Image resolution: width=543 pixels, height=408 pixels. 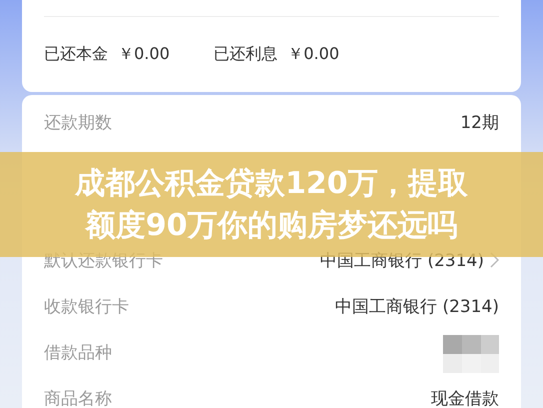 What do you see at coordinates (78, 123) in the screenshot?
I see `detail-label: 还款期数` at bounding box center [78, 123].